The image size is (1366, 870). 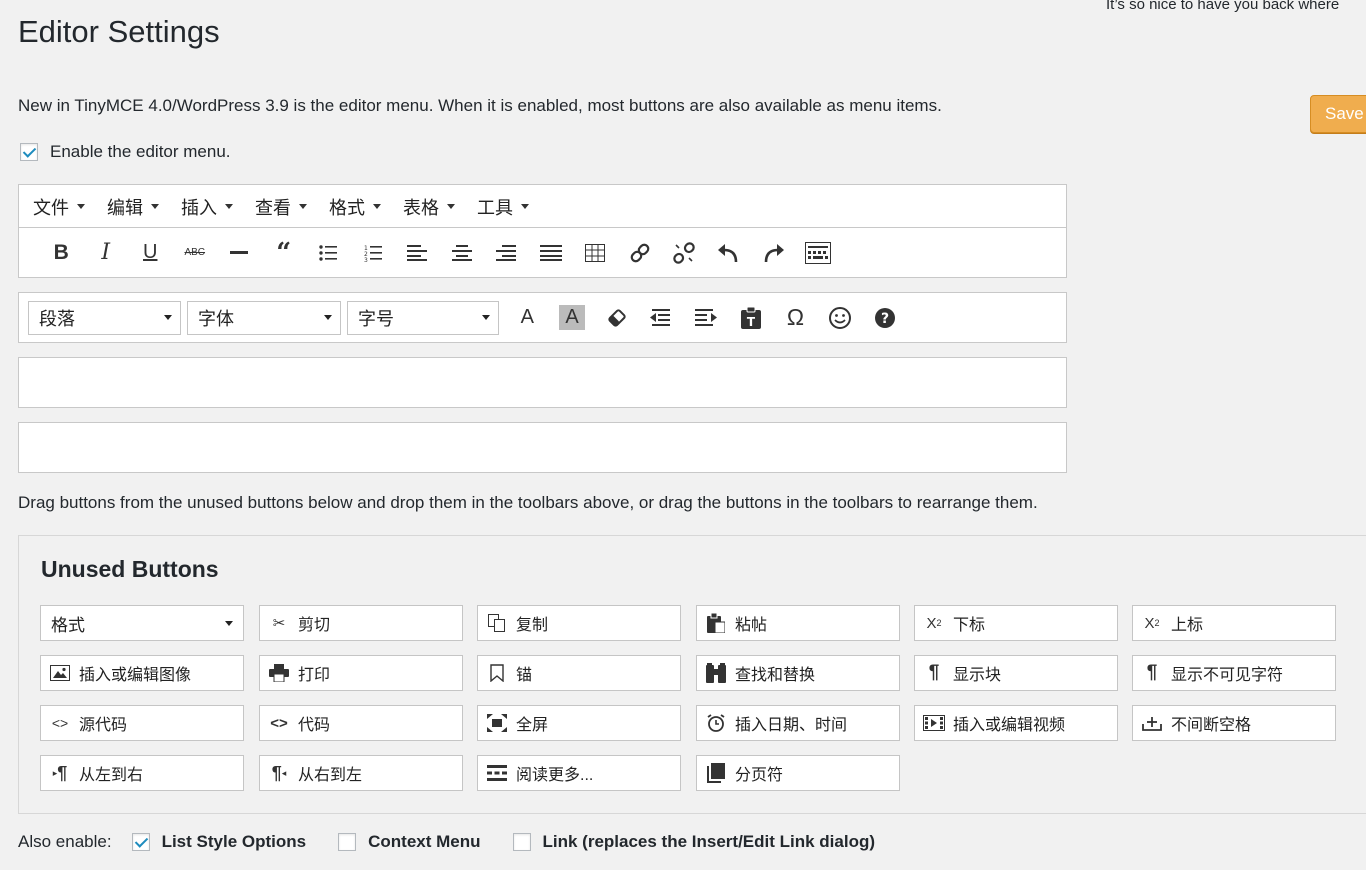 What do you see at coordinates (729, 253) in the screenshot?
I see `undo-icon` at bounding box center [729, 253].